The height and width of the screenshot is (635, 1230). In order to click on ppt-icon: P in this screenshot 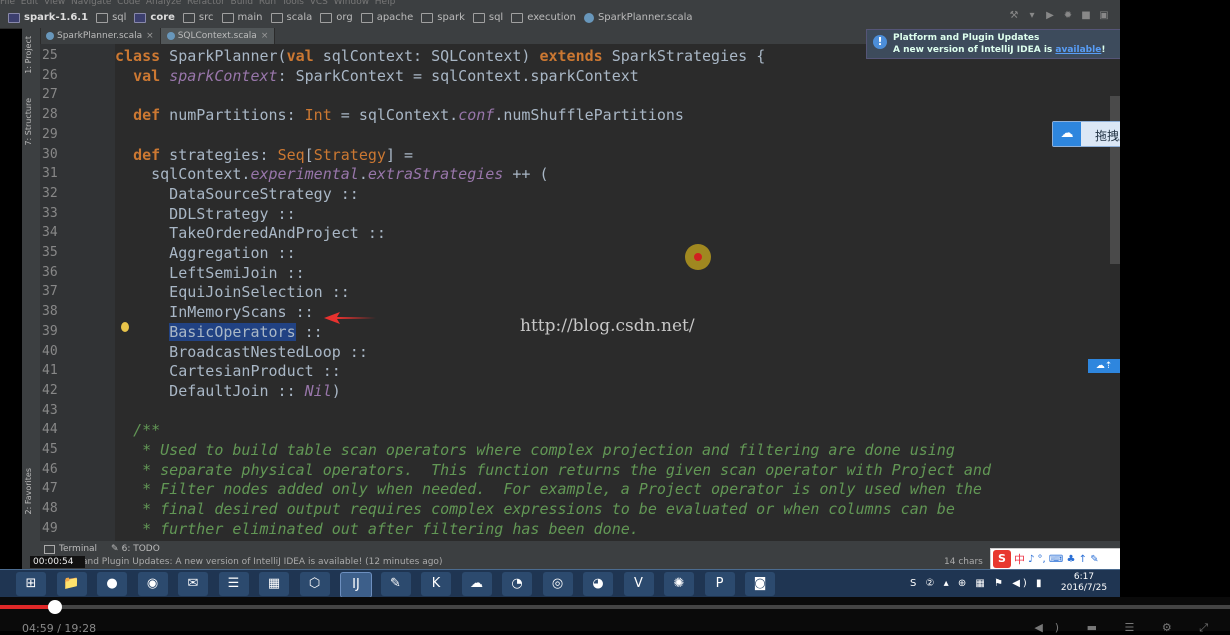, I will do `click(719, 584)`.